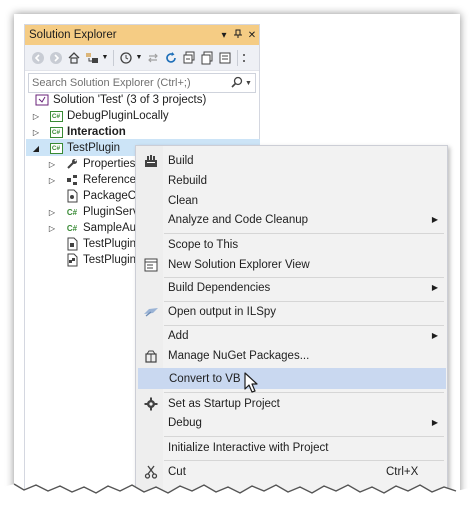  What do you see at coordinates (113, 196) in the screenshot?
I see `node-label: PackageCo` at bounding box center [113, 196].